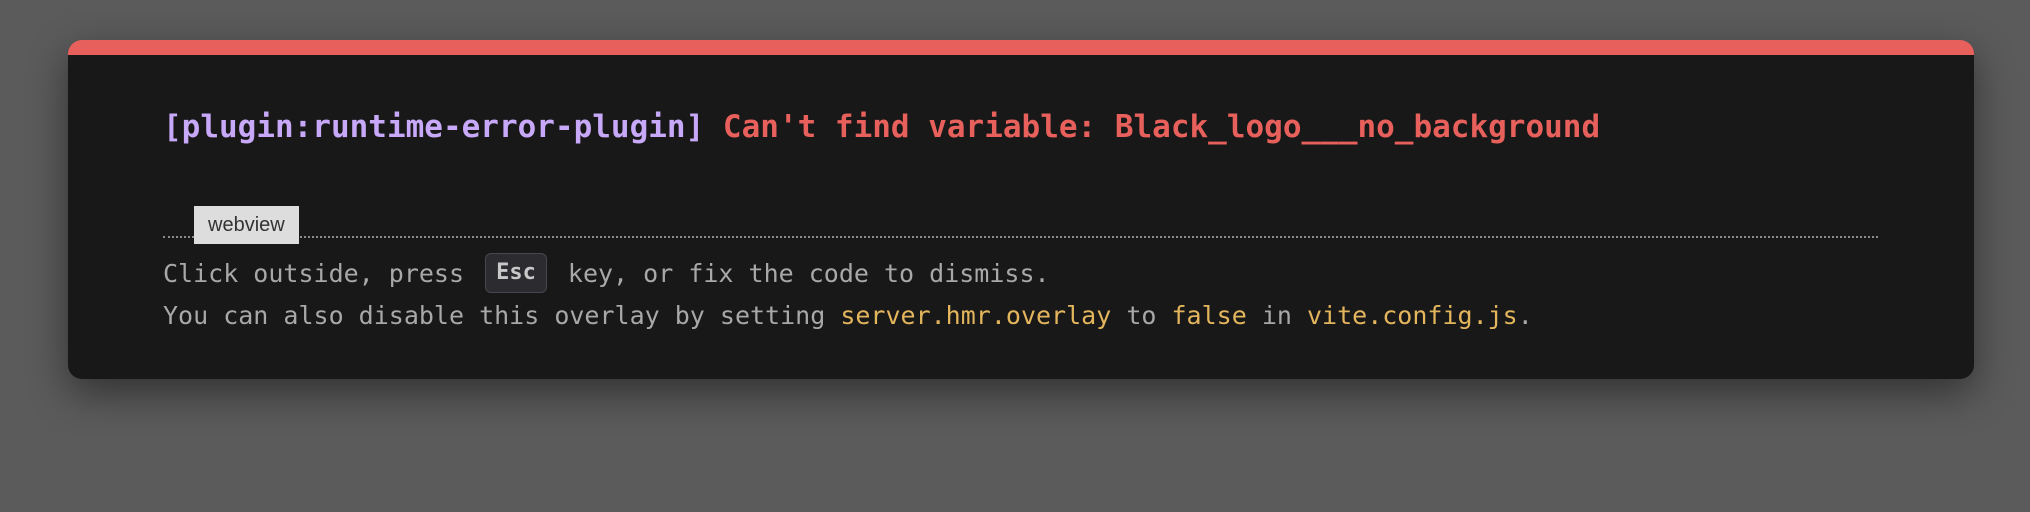 The width and height of the screenshot is (2030, 512). Describe the element at coordinates (808, 273) in the screenshot. I see `tip-text-after: key, or fix the code to dismiss.` at that location.